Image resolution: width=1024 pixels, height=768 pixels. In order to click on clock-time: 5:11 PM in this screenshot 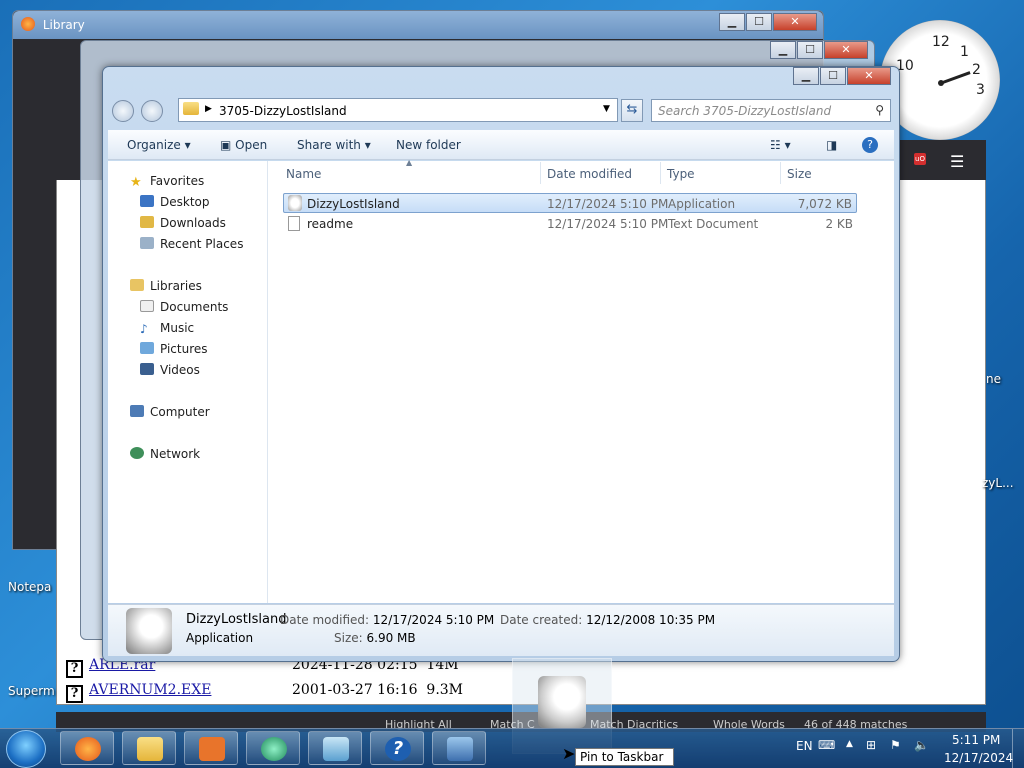, I will do `click(976, 740)`.